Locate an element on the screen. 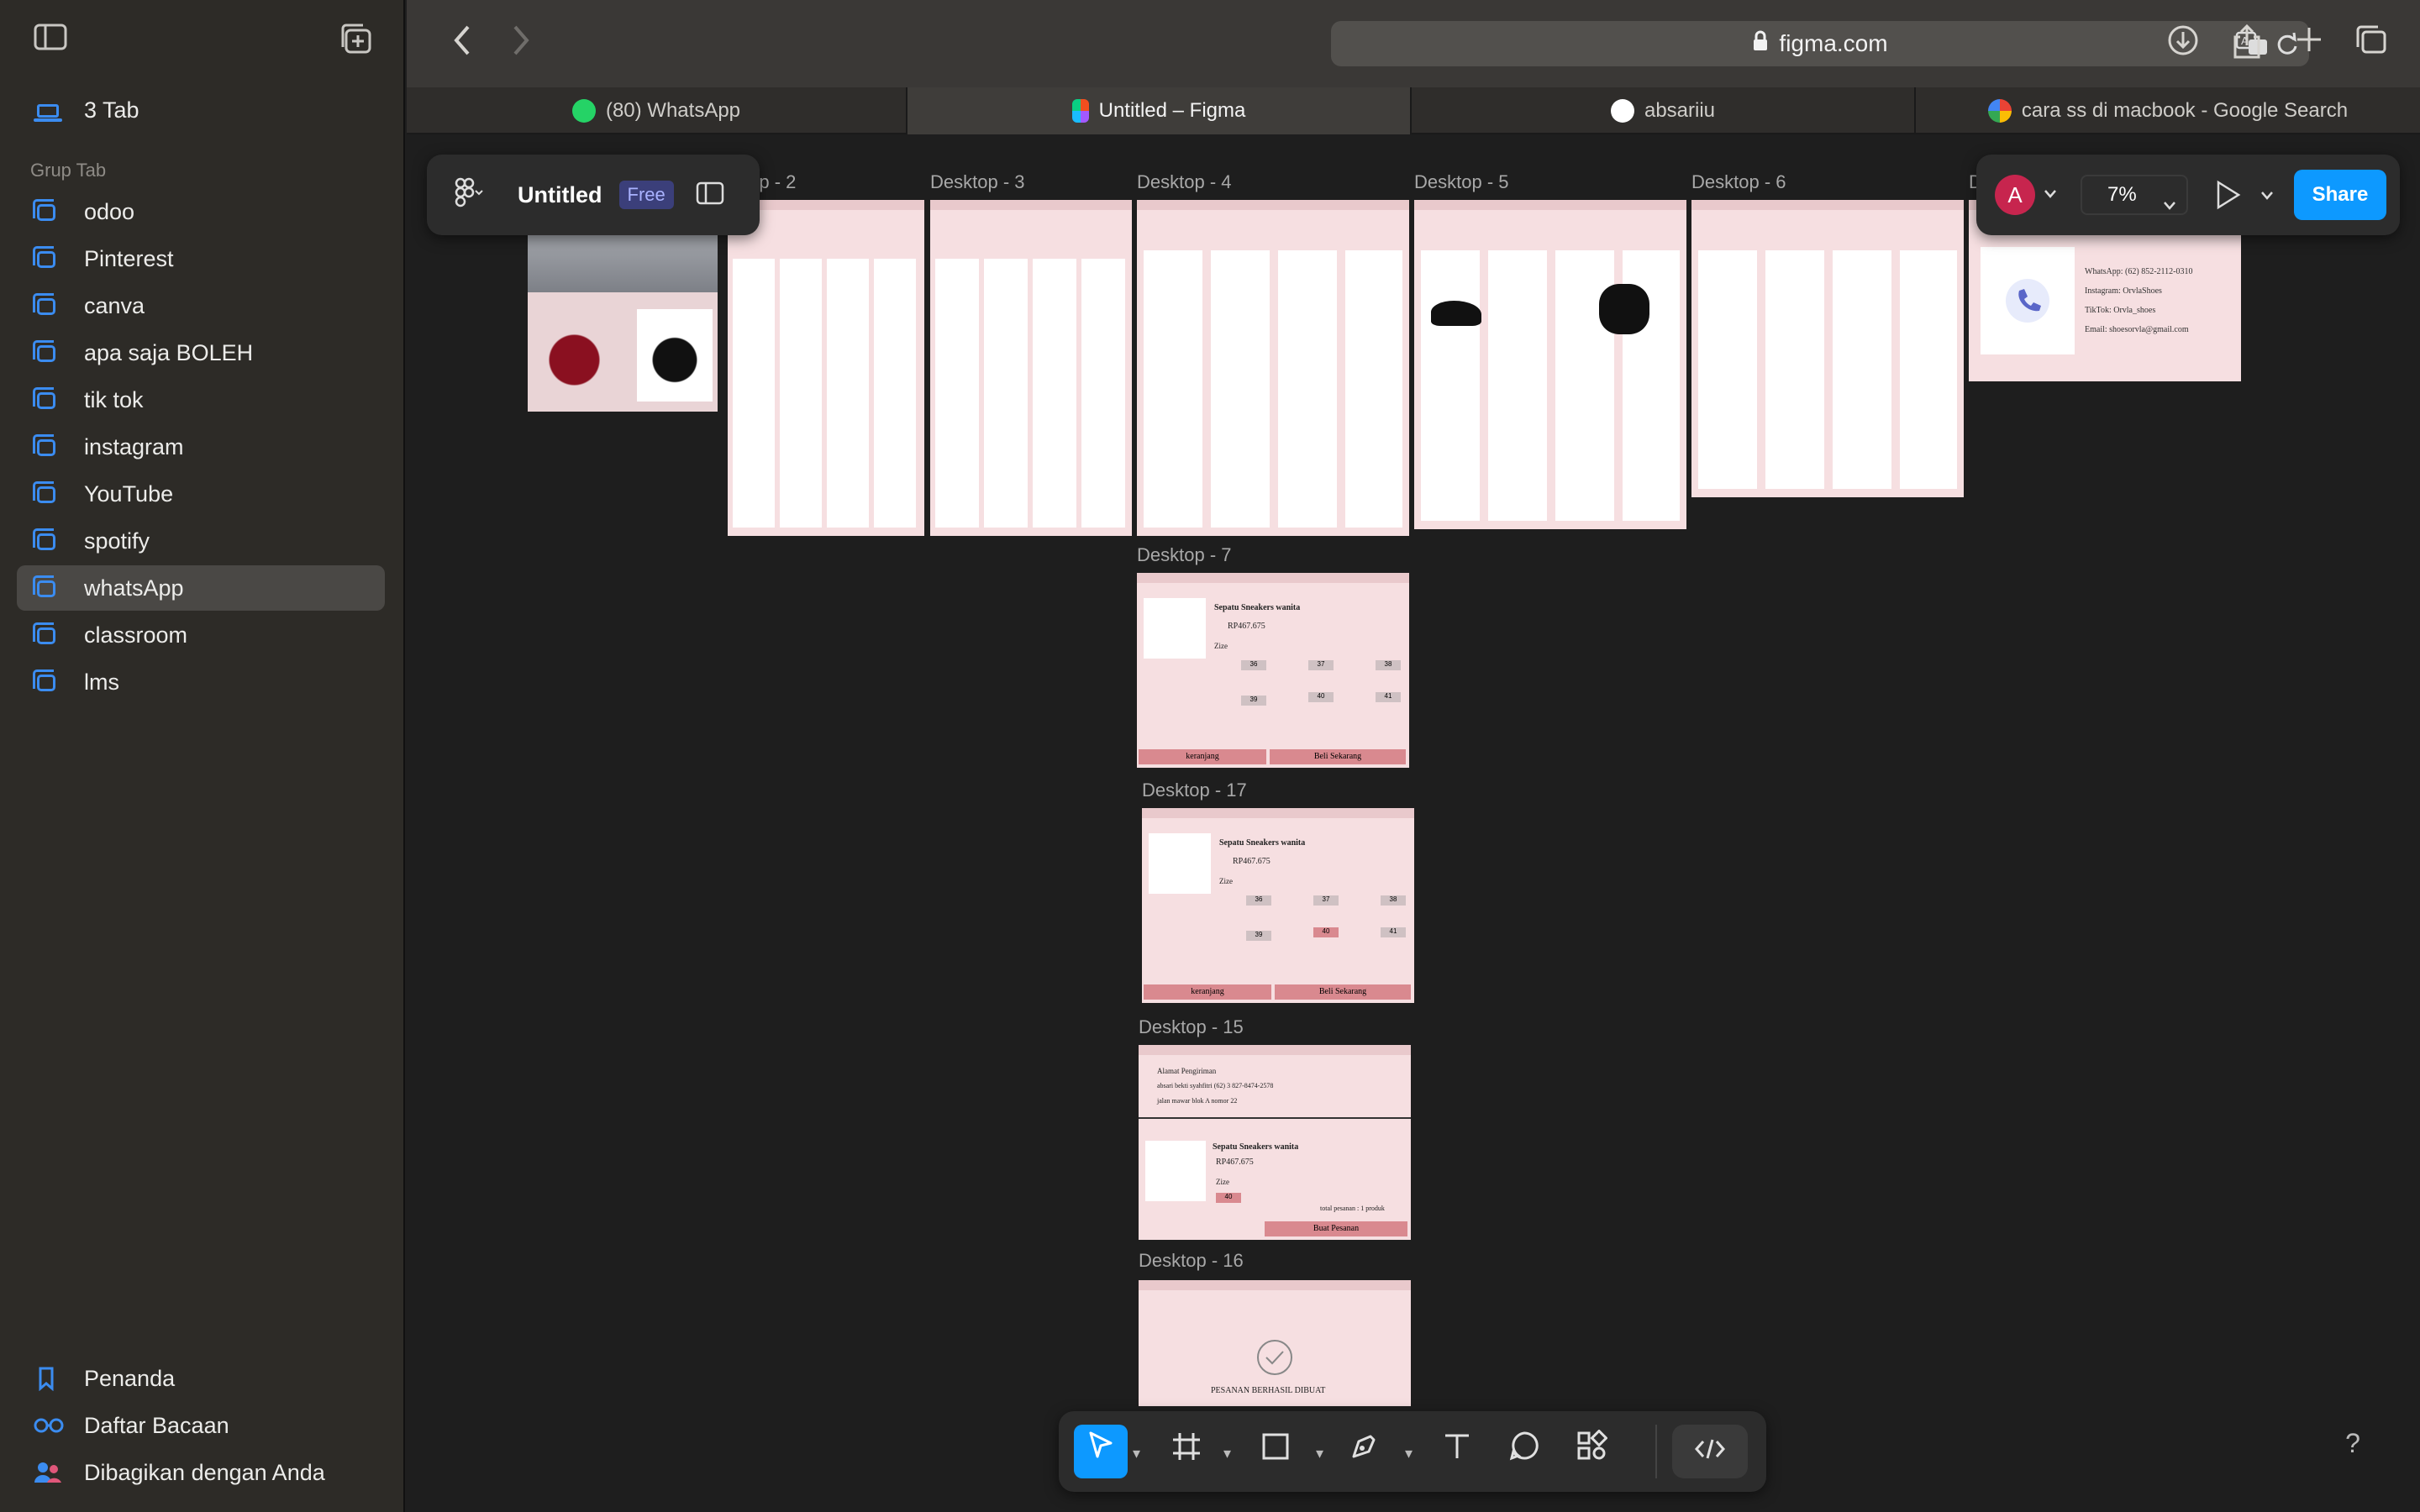  move-tool is located at coordinates (1101, 1451).